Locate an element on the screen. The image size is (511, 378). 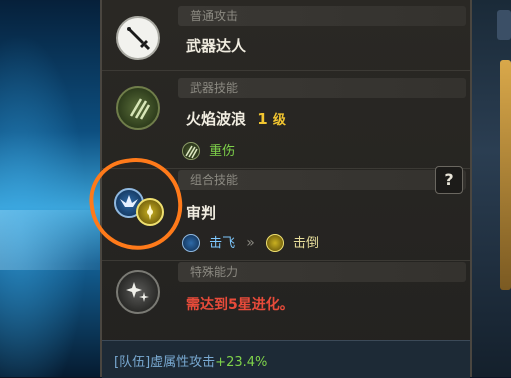
sword-icon is located at coordinates (138, 38).